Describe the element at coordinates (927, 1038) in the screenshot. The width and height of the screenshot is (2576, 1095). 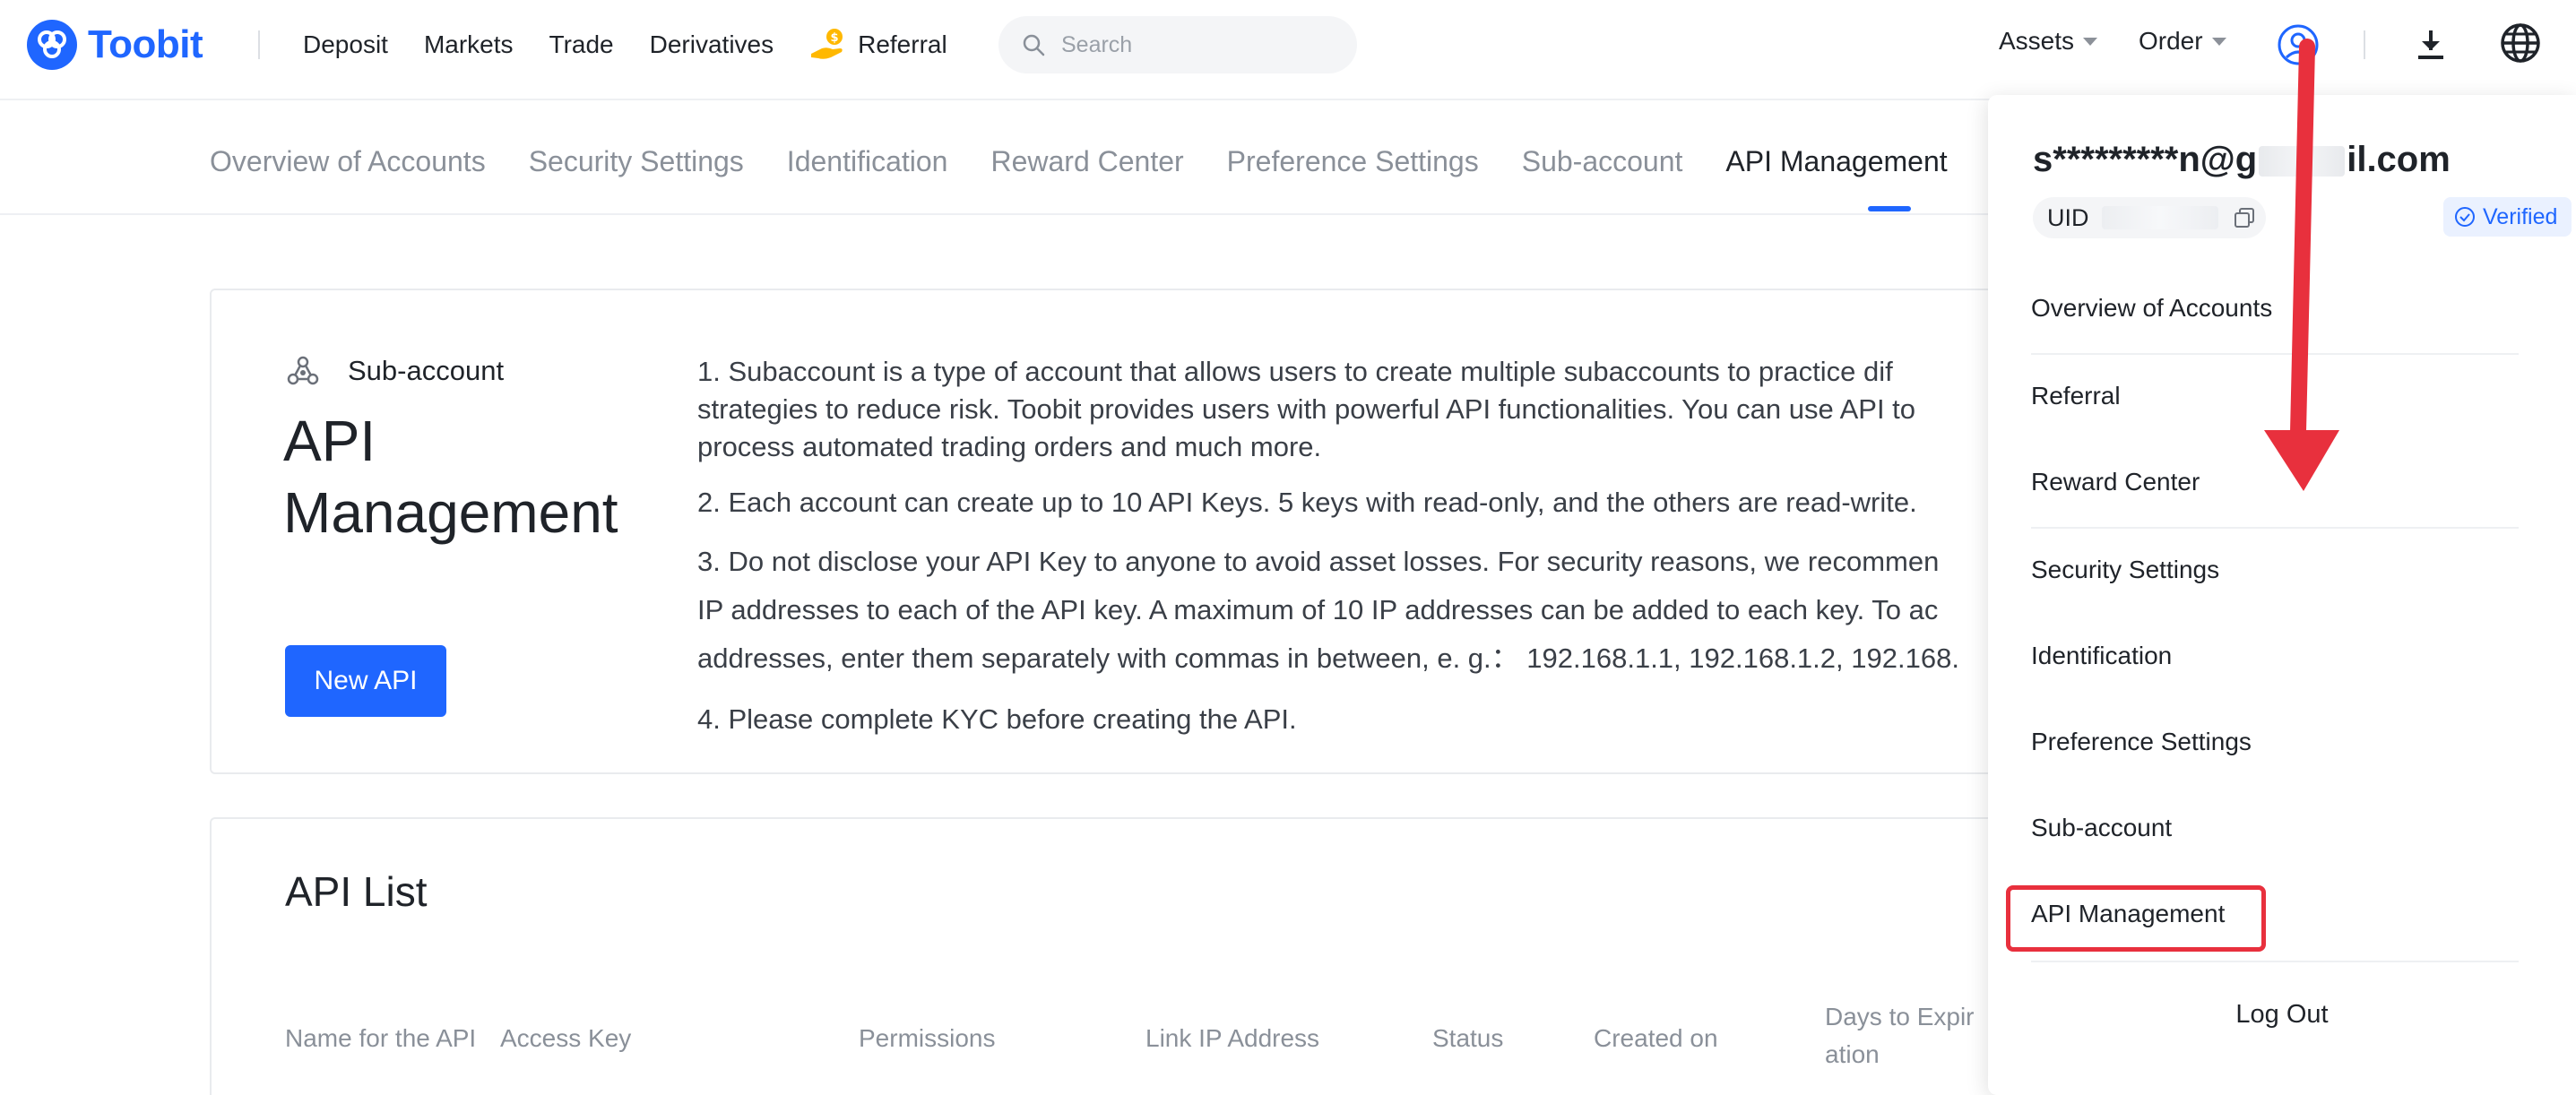
I see `column-header-permissions: Permissions` at that location.